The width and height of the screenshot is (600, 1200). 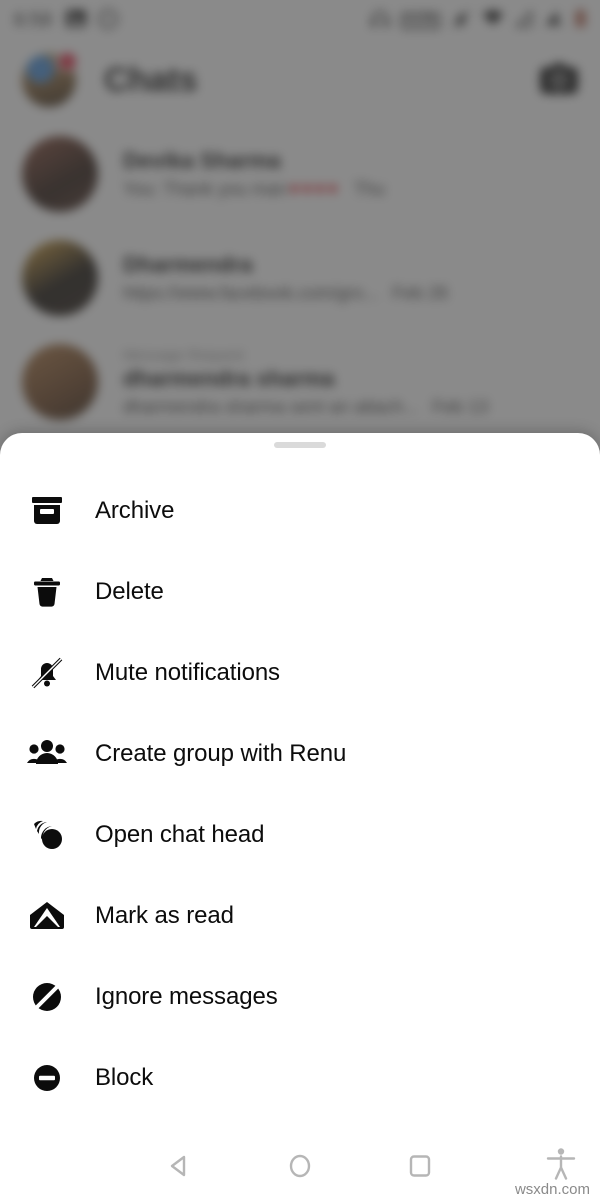 What do you see at coordinates (47, 997) in the screenshot?
I see `circle-slash-icon` at bounding box center [47, 997].